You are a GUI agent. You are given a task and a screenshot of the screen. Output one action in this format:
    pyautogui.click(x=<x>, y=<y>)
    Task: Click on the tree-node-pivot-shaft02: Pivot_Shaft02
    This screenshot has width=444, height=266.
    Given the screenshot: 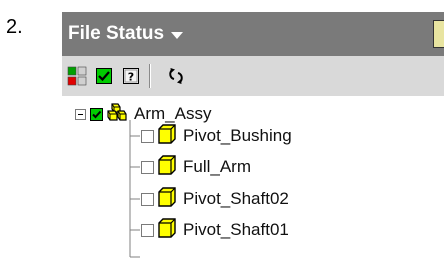 What is the action you would take?
    pyautogui.click(x=213, y=199)
    